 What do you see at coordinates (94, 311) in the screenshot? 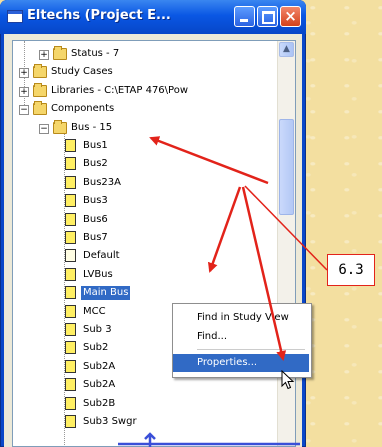
I see `tree-item-label: MCC` at bounding box center [94, 311].